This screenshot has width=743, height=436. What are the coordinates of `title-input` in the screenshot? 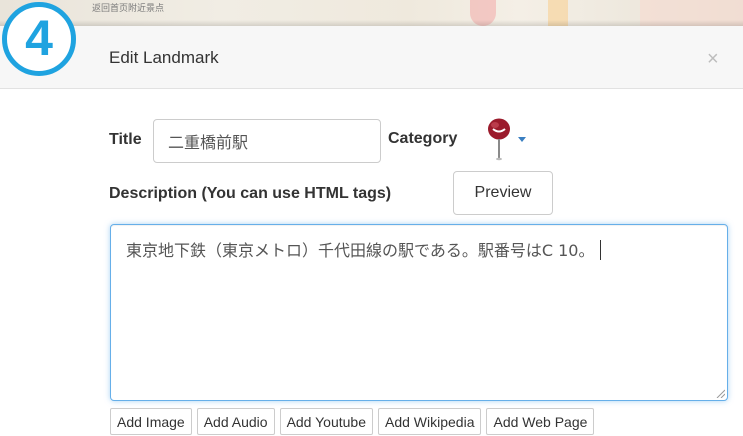 It's located at (267, 141).